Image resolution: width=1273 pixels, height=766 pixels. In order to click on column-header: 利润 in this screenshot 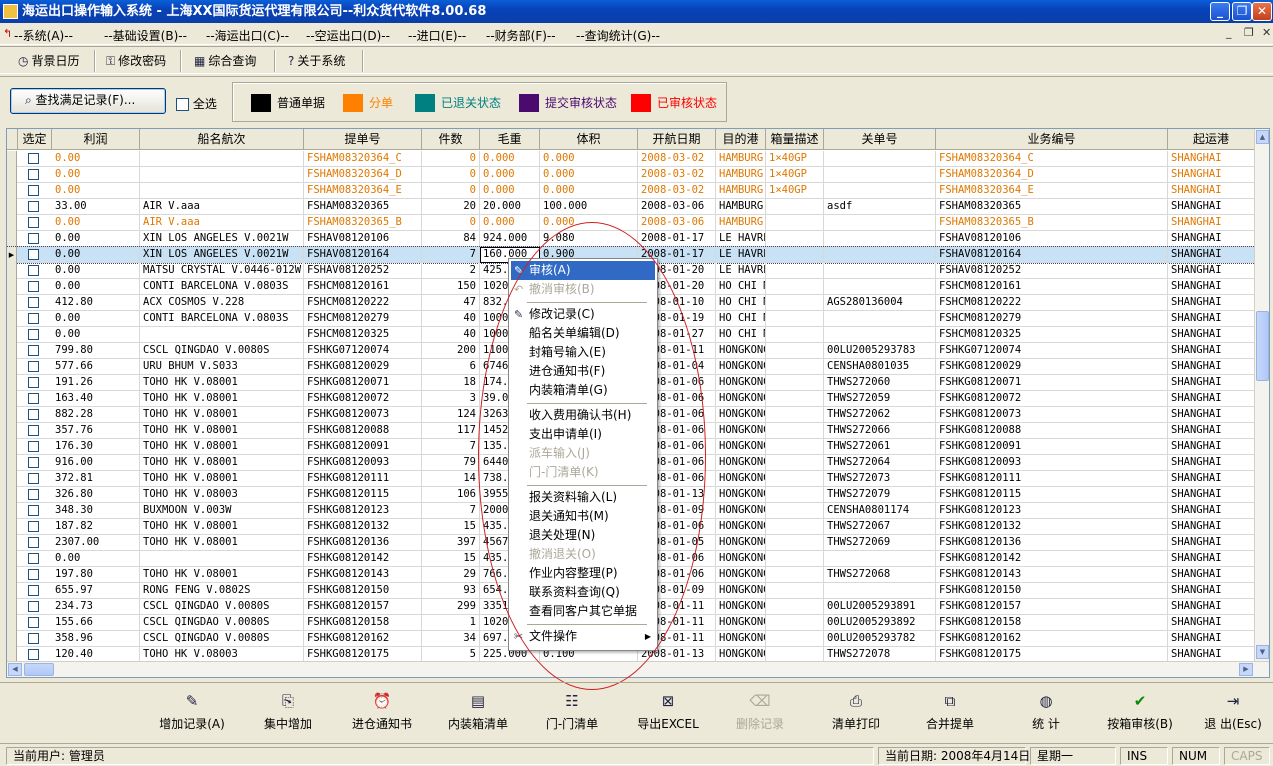, I will do `click(96, 139)`.